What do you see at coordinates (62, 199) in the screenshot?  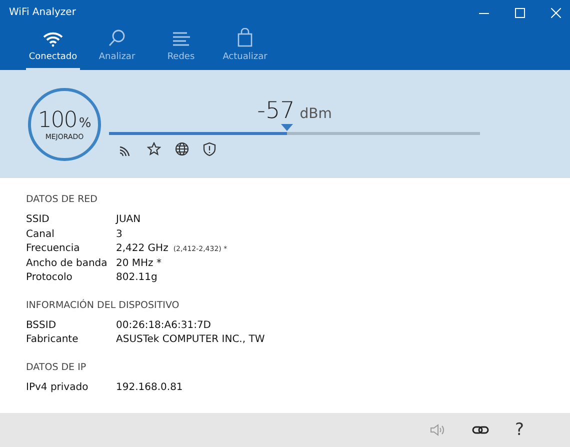 I see `section-heading: DATOS DE RED` at bounding box center [62, 199].